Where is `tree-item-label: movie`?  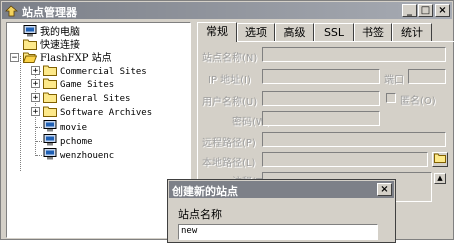 tree-item-label: movie is located at coordinates (74, 128).